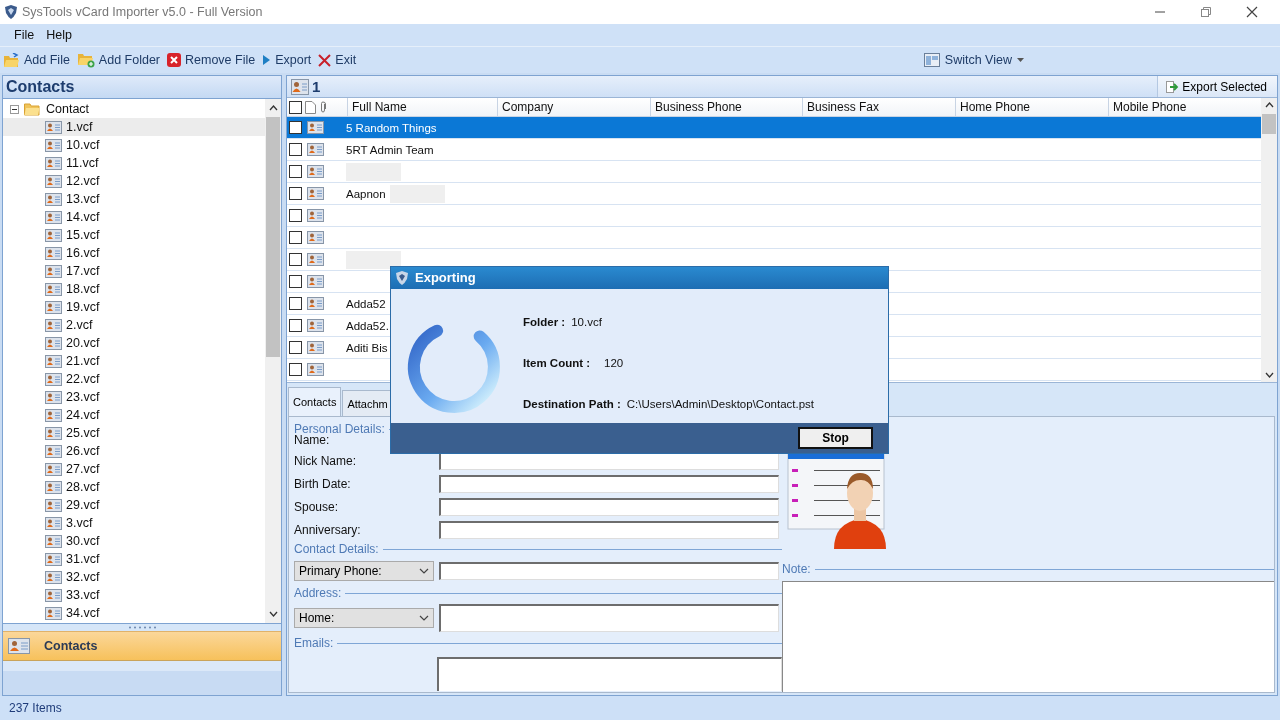  I want to click on stop-button: Stop, so click(835, 437).